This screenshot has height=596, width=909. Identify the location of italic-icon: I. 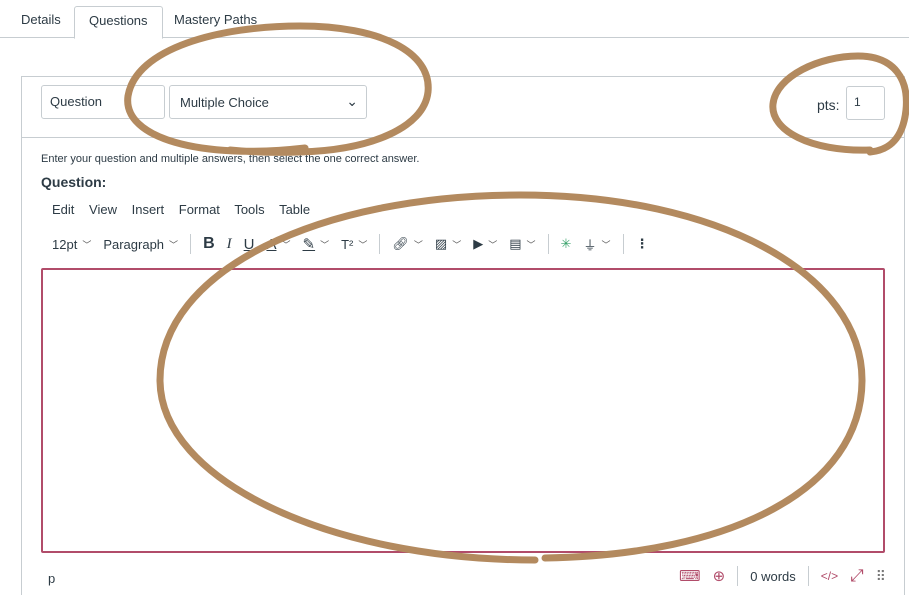
(229, 244).